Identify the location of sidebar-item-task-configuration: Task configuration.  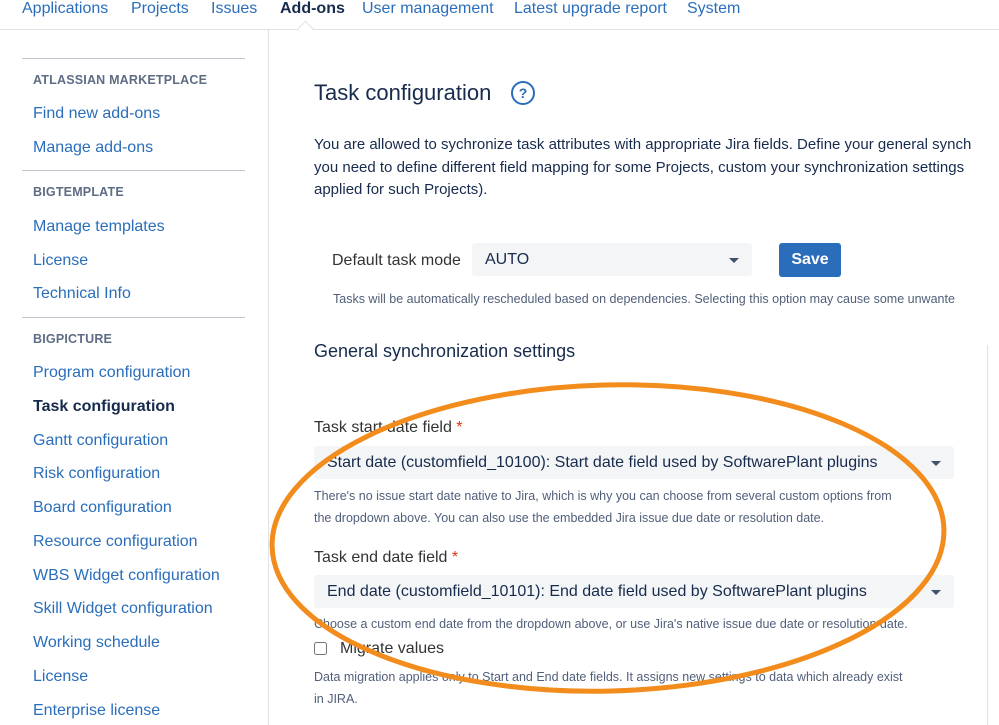
(104, 407).